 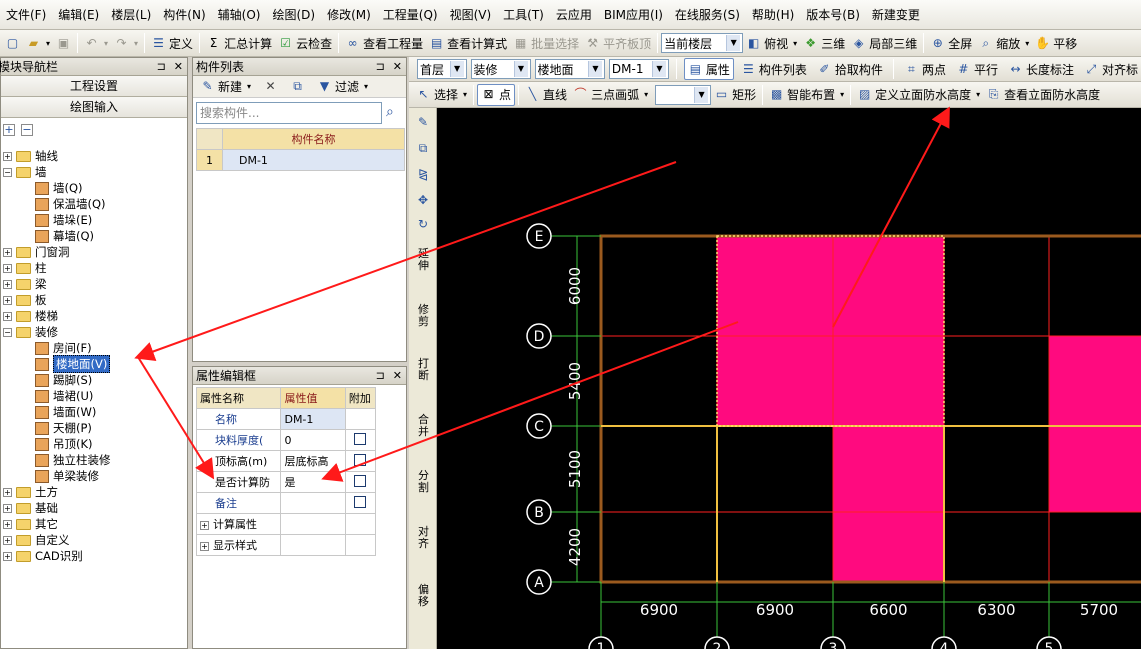 I want to click on menu-item-8: 视图(V), so click(x=471, y=15).